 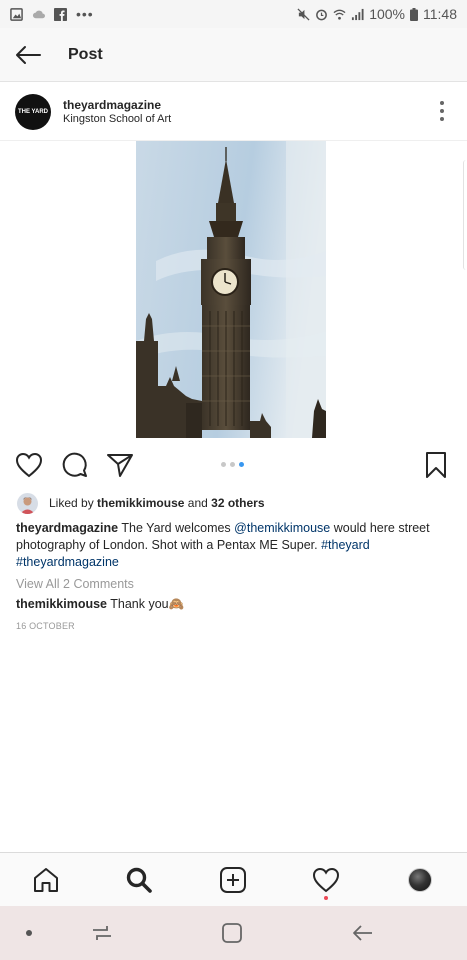 What do you see at coordinates (117, 105) in the screenshot?
I see `post-author-username: theyardmagazine` at bounding box center [117, 105].